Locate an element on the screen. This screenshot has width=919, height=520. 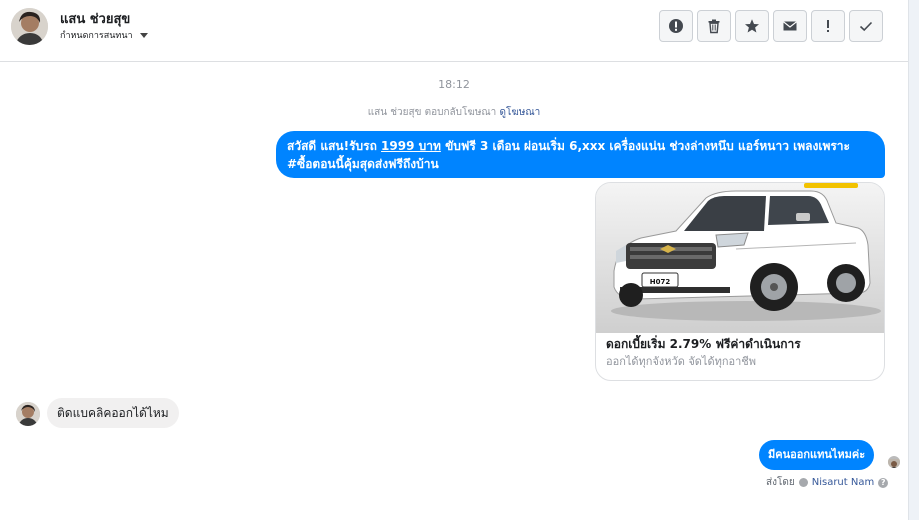
contact-avatar-small is located at coordinates (28, 414).